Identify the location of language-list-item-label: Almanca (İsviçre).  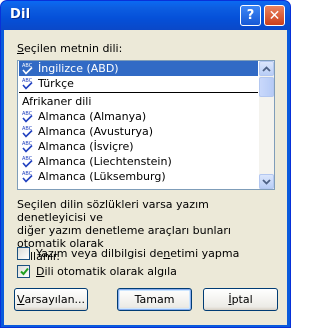
(86, 146).